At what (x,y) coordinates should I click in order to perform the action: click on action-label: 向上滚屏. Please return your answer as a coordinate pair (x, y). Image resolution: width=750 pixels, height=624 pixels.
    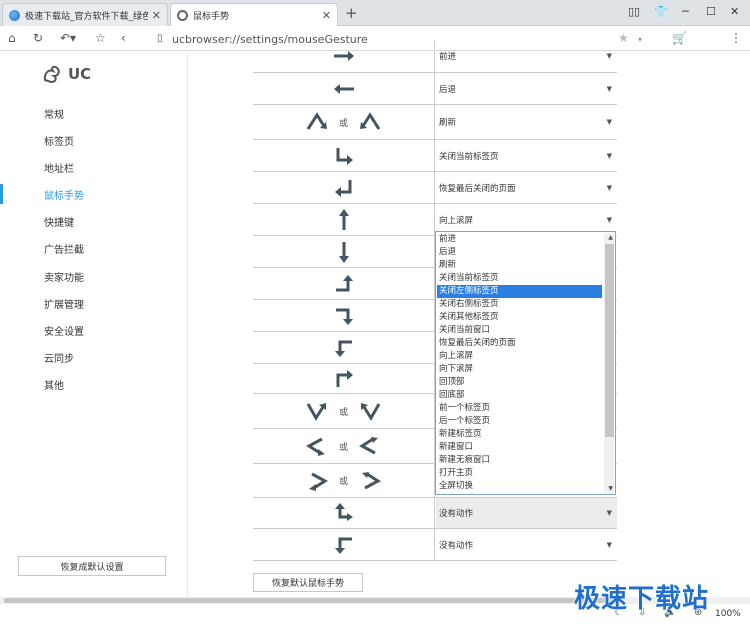
    Looking at the image, I should click on (456, 220).